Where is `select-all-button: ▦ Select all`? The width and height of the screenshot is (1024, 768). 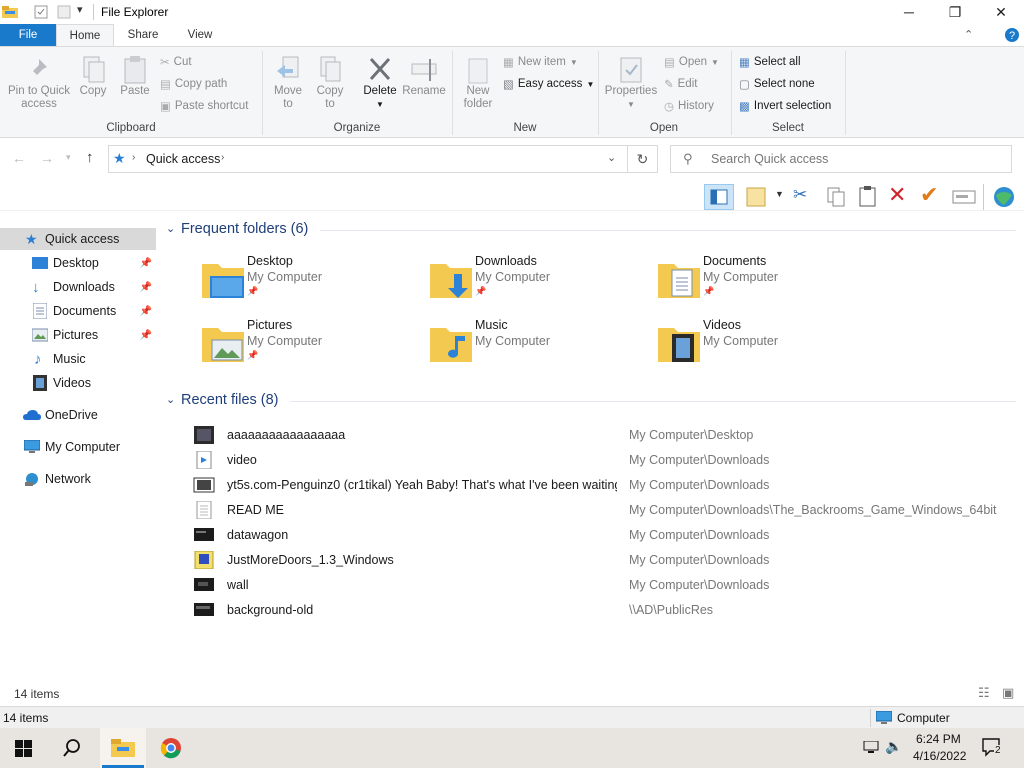
select-all-button: ▦ Select all is located at coordinates (770, 62).